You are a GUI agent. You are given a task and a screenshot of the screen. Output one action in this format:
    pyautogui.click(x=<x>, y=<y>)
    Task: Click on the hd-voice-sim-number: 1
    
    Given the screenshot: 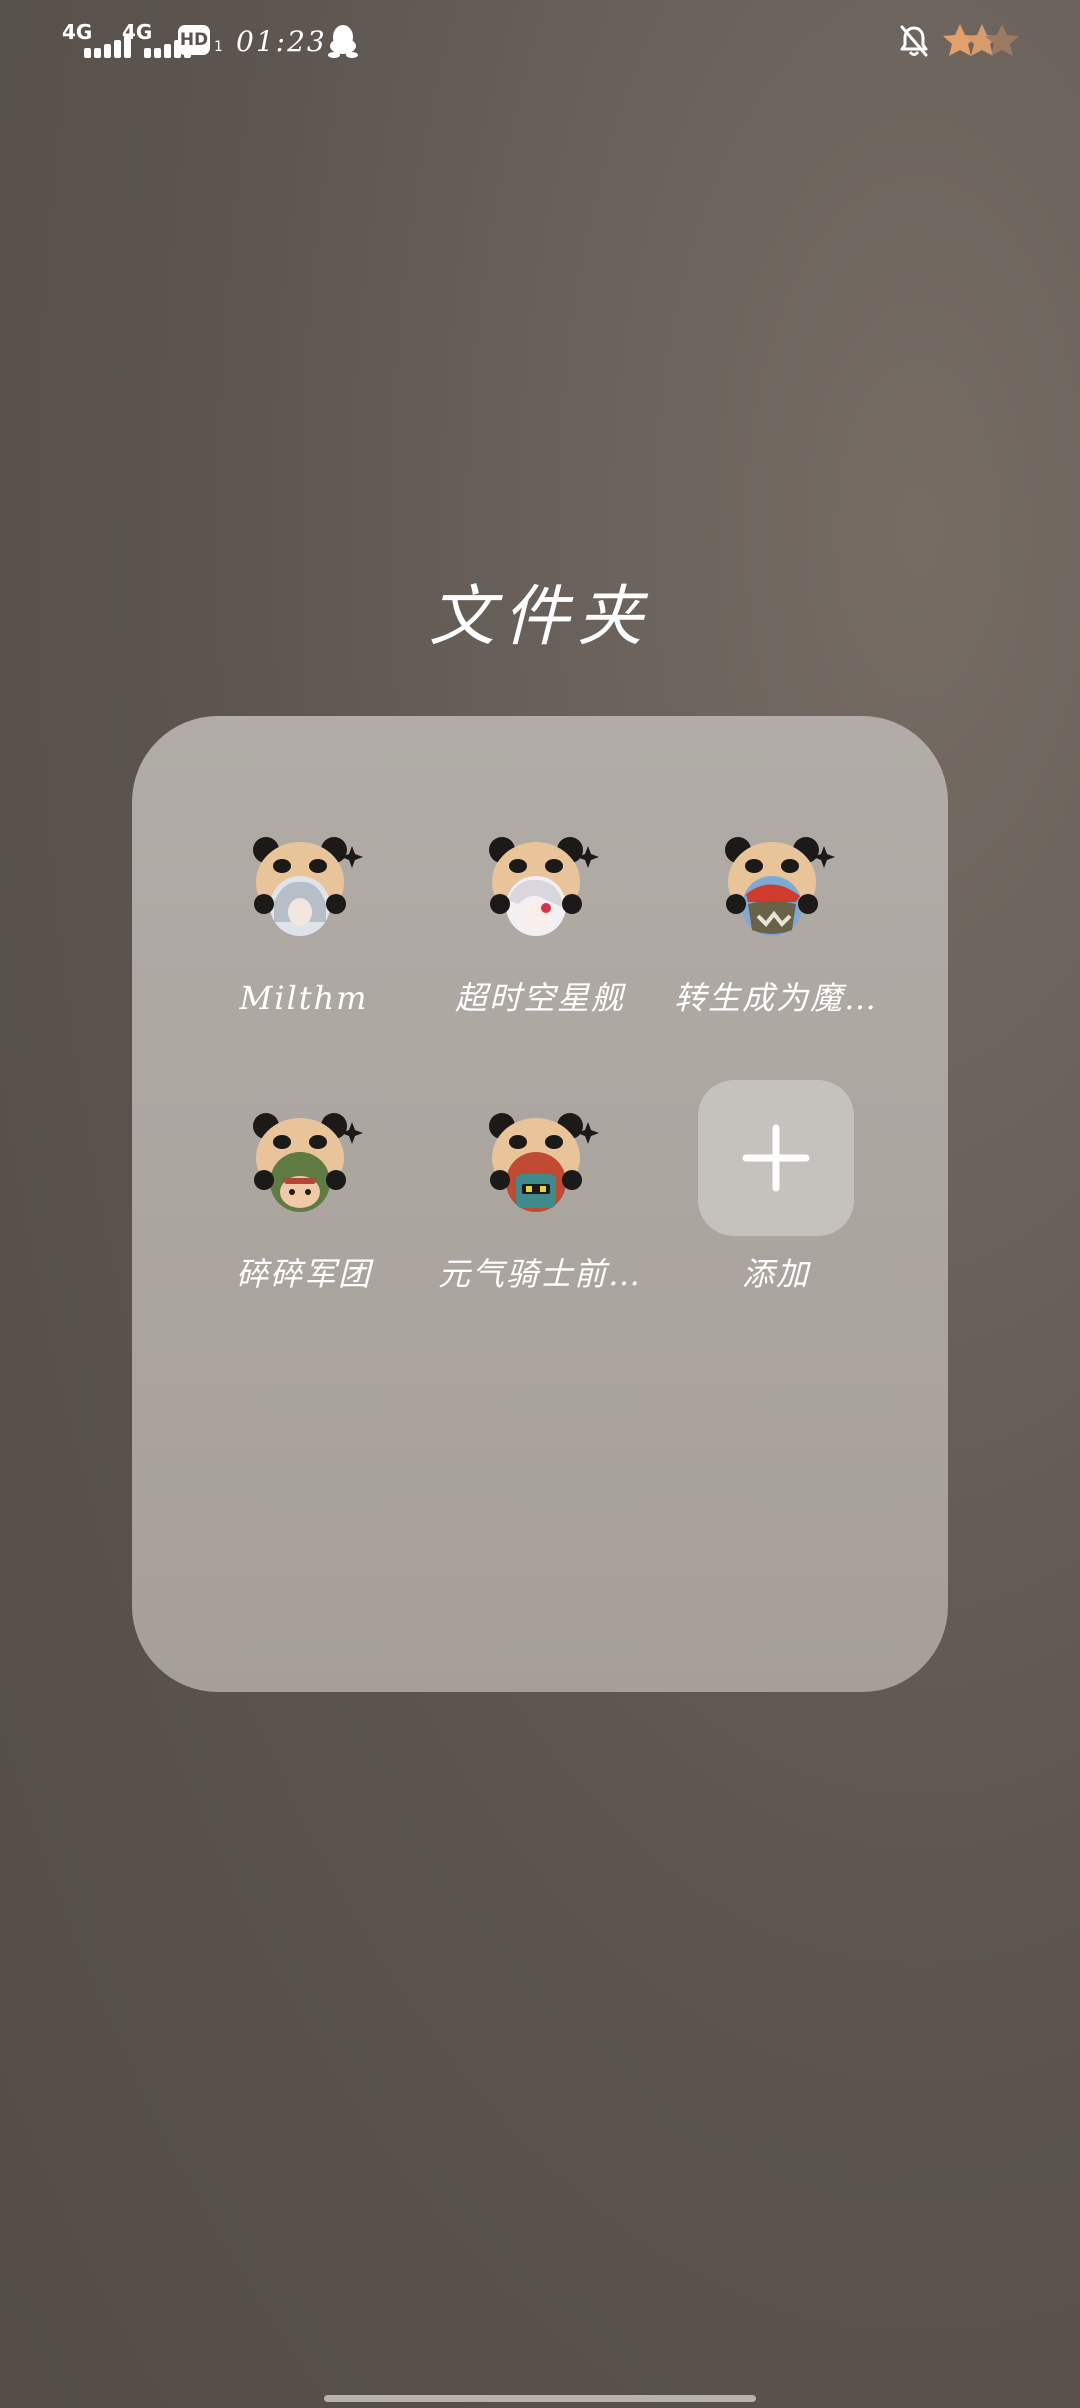 What is the action you would take?
    pyautogui.click(x=218, y=47)
    